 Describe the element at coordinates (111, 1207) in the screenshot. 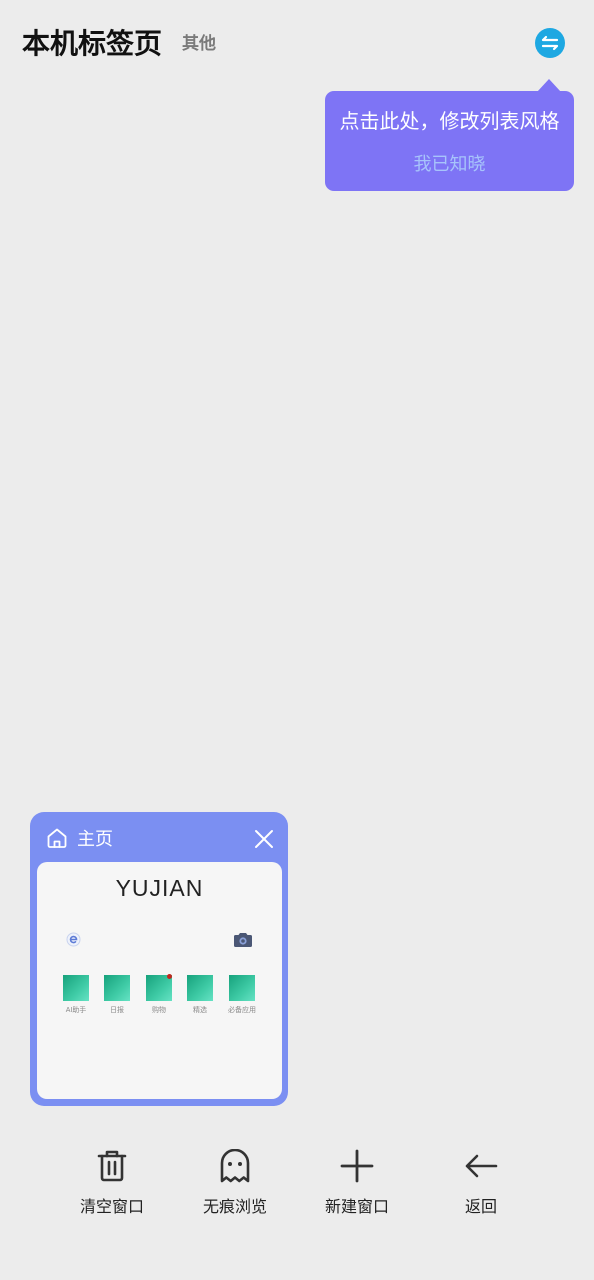

I see `toolbar-label: 清空窗口` at that location.